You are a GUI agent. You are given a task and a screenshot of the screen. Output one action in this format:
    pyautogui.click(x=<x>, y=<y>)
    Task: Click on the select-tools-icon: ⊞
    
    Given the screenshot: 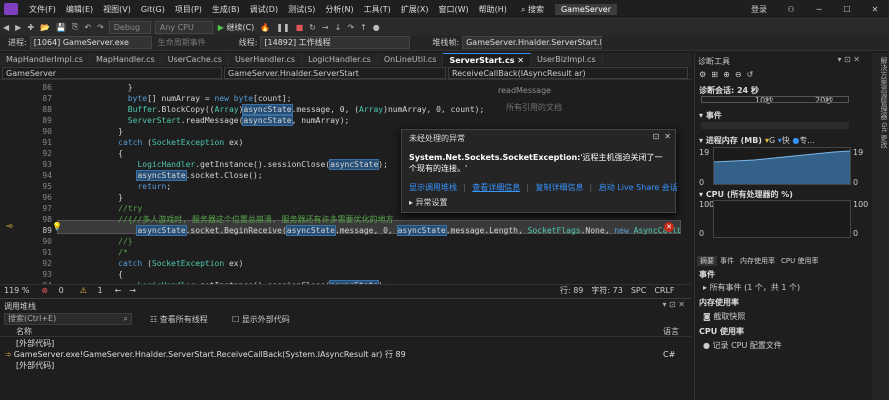 What is the action you would take?
    pyautogui.click(x=714, y=74)
    